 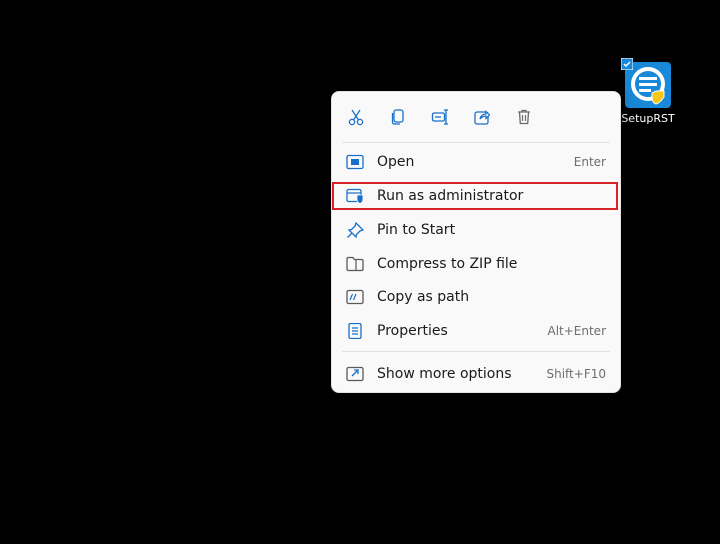 I want to click on rename-button, so click(x=440, y=117).